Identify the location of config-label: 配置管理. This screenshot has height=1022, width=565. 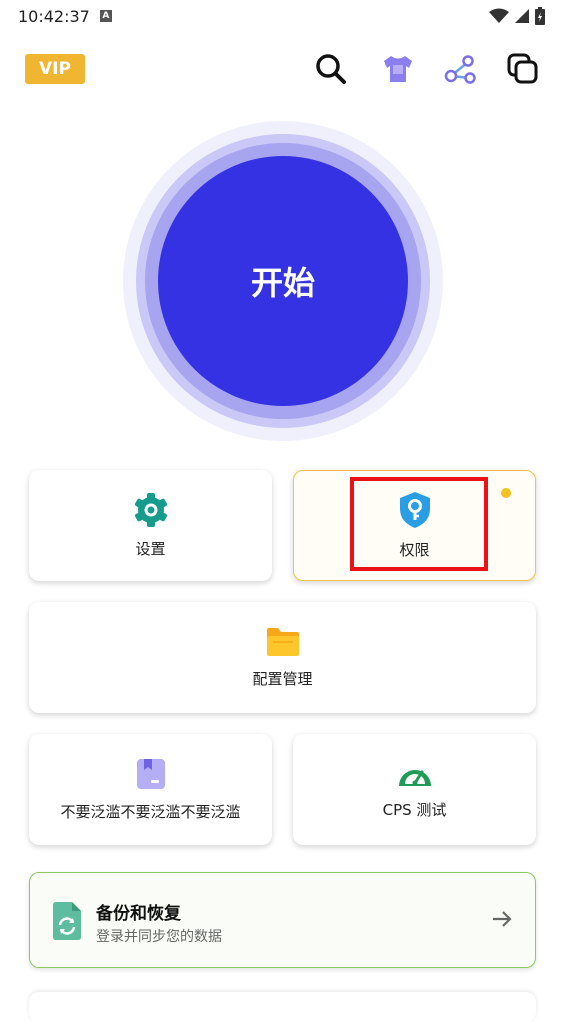
(282, 679).